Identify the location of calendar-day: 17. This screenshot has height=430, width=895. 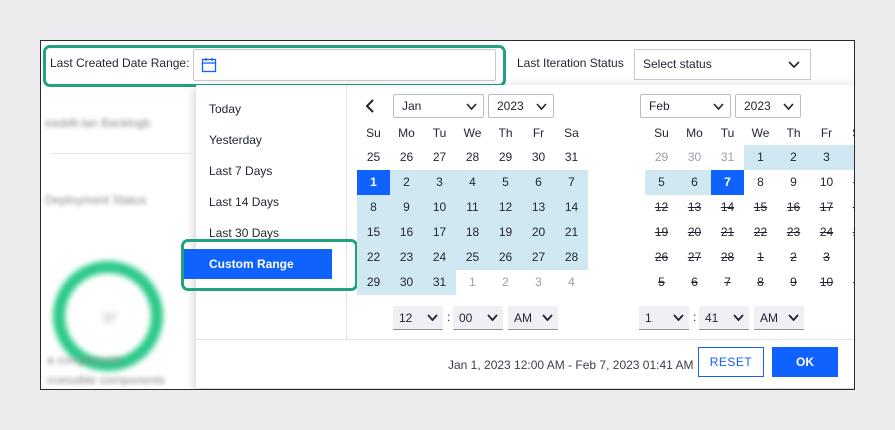
(439, 232).